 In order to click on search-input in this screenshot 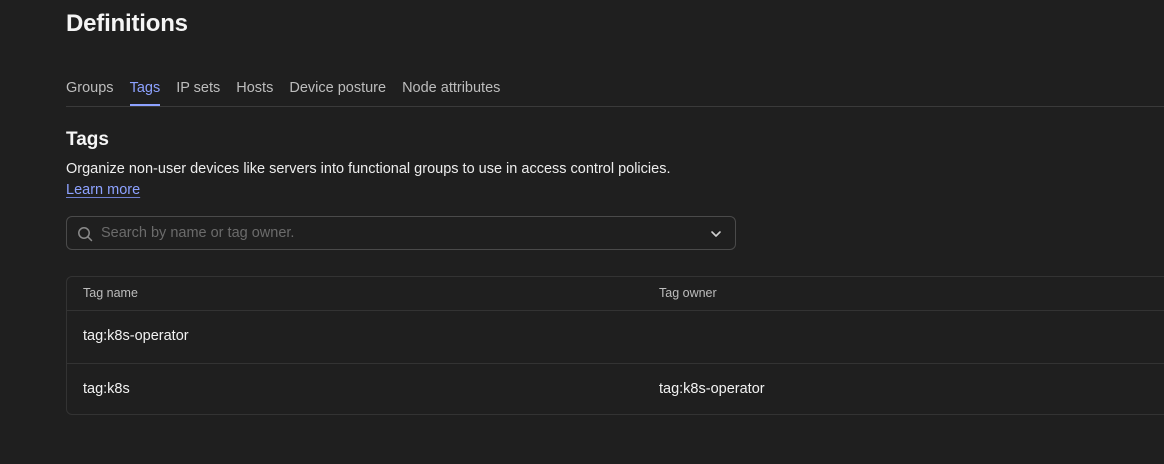, I will do `click(396, 233)`.